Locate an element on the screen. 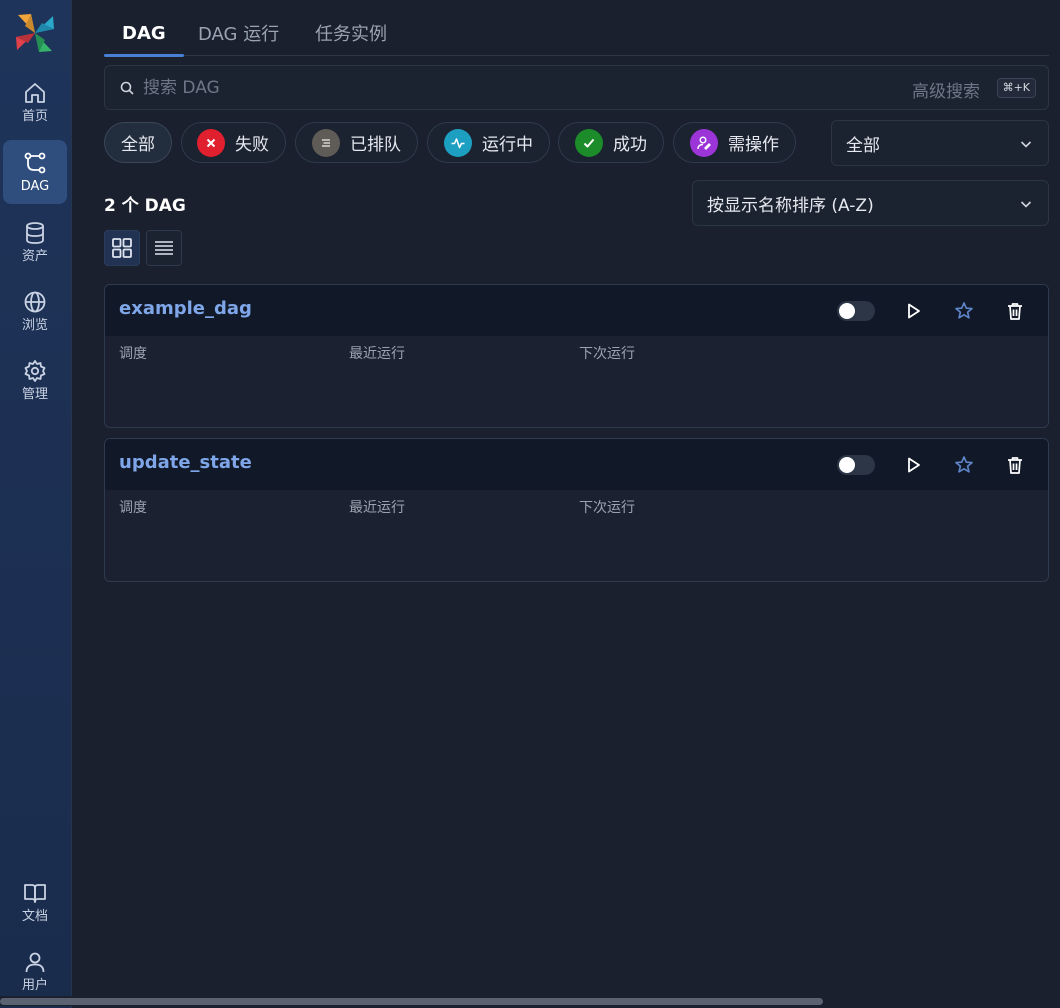 This screenshot has height=1008, width=1060. advanced-search-link: 高级搜索 is located at coordinates (946, 89).